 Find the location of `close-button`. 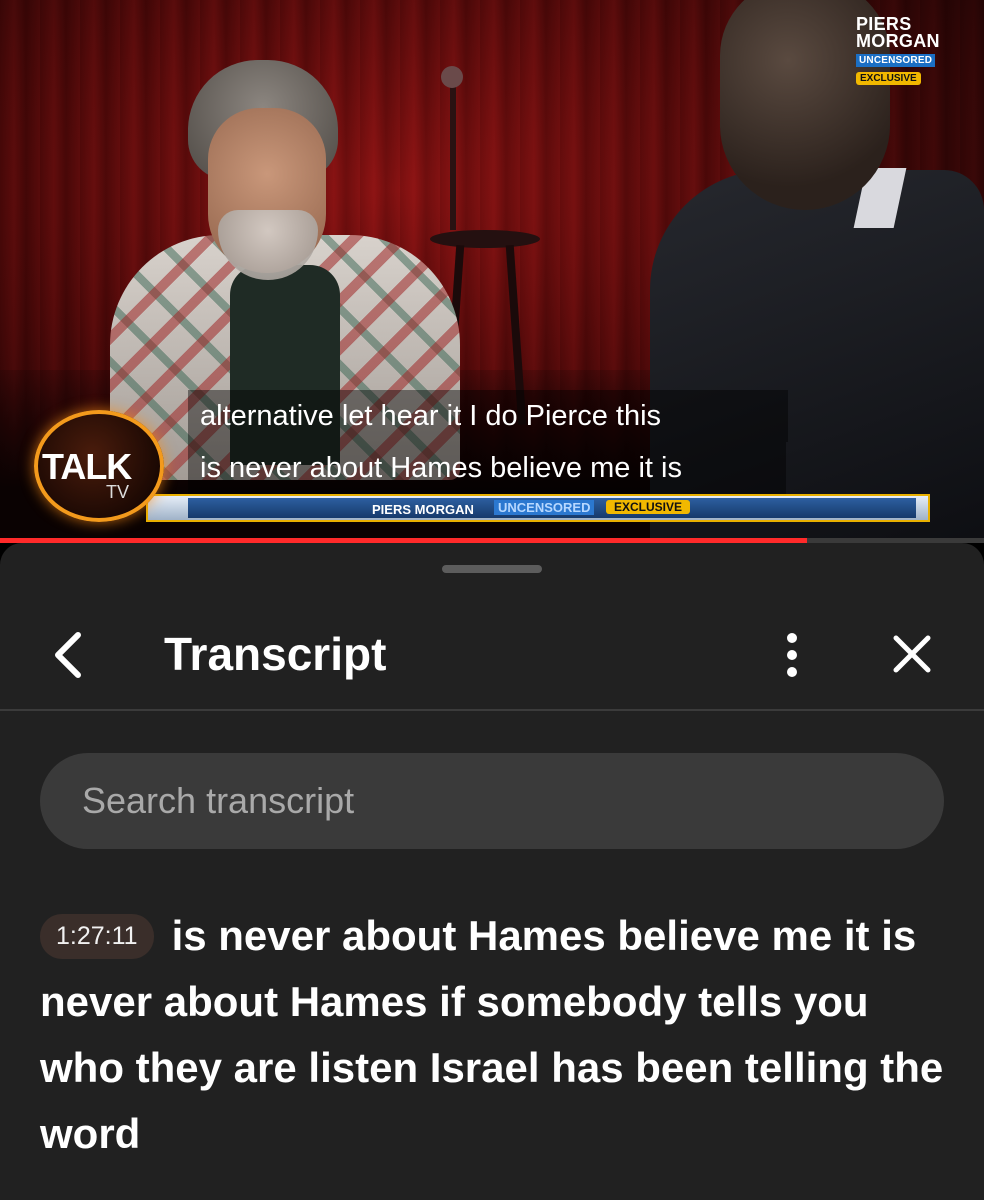

close-button is located at coordinates (912, 656).